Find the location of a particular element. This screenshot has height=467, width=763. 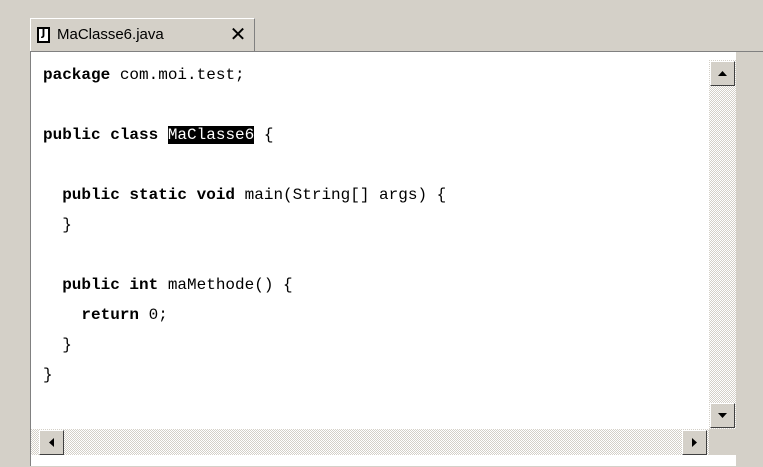

arrow-right-icon is located at coordinates (694, 442).